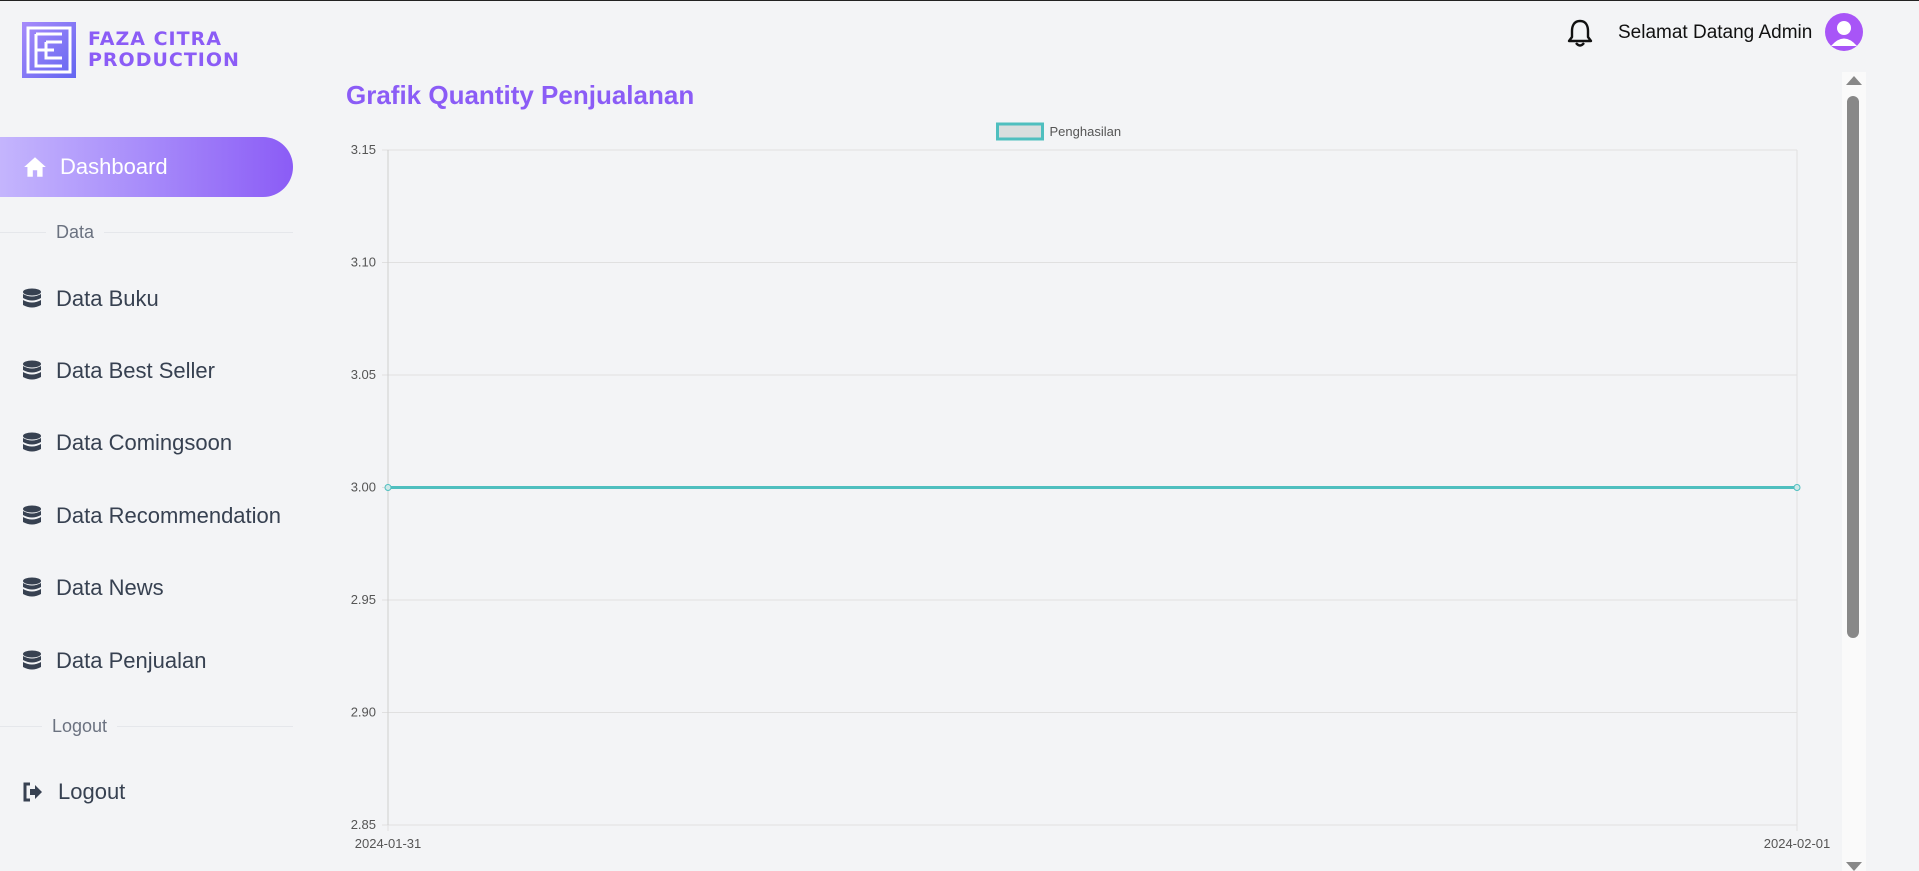 This screenshot has height=871, width=1919. Describe the element at coordinates (1086, 131) in the screenshot. I see `legend-label: Penghasilan` at that location.